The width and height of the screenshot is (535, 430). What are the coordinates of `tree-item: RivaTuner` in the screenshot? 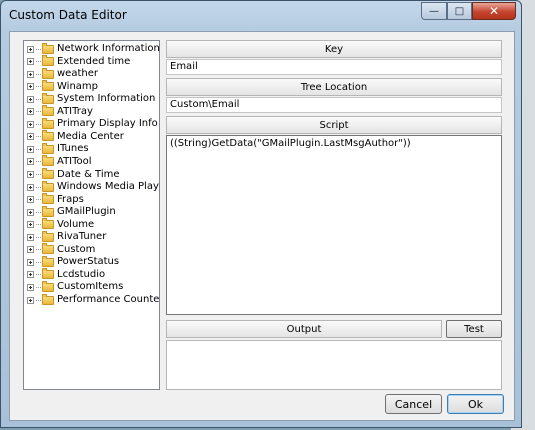 It's located at (66, 236).